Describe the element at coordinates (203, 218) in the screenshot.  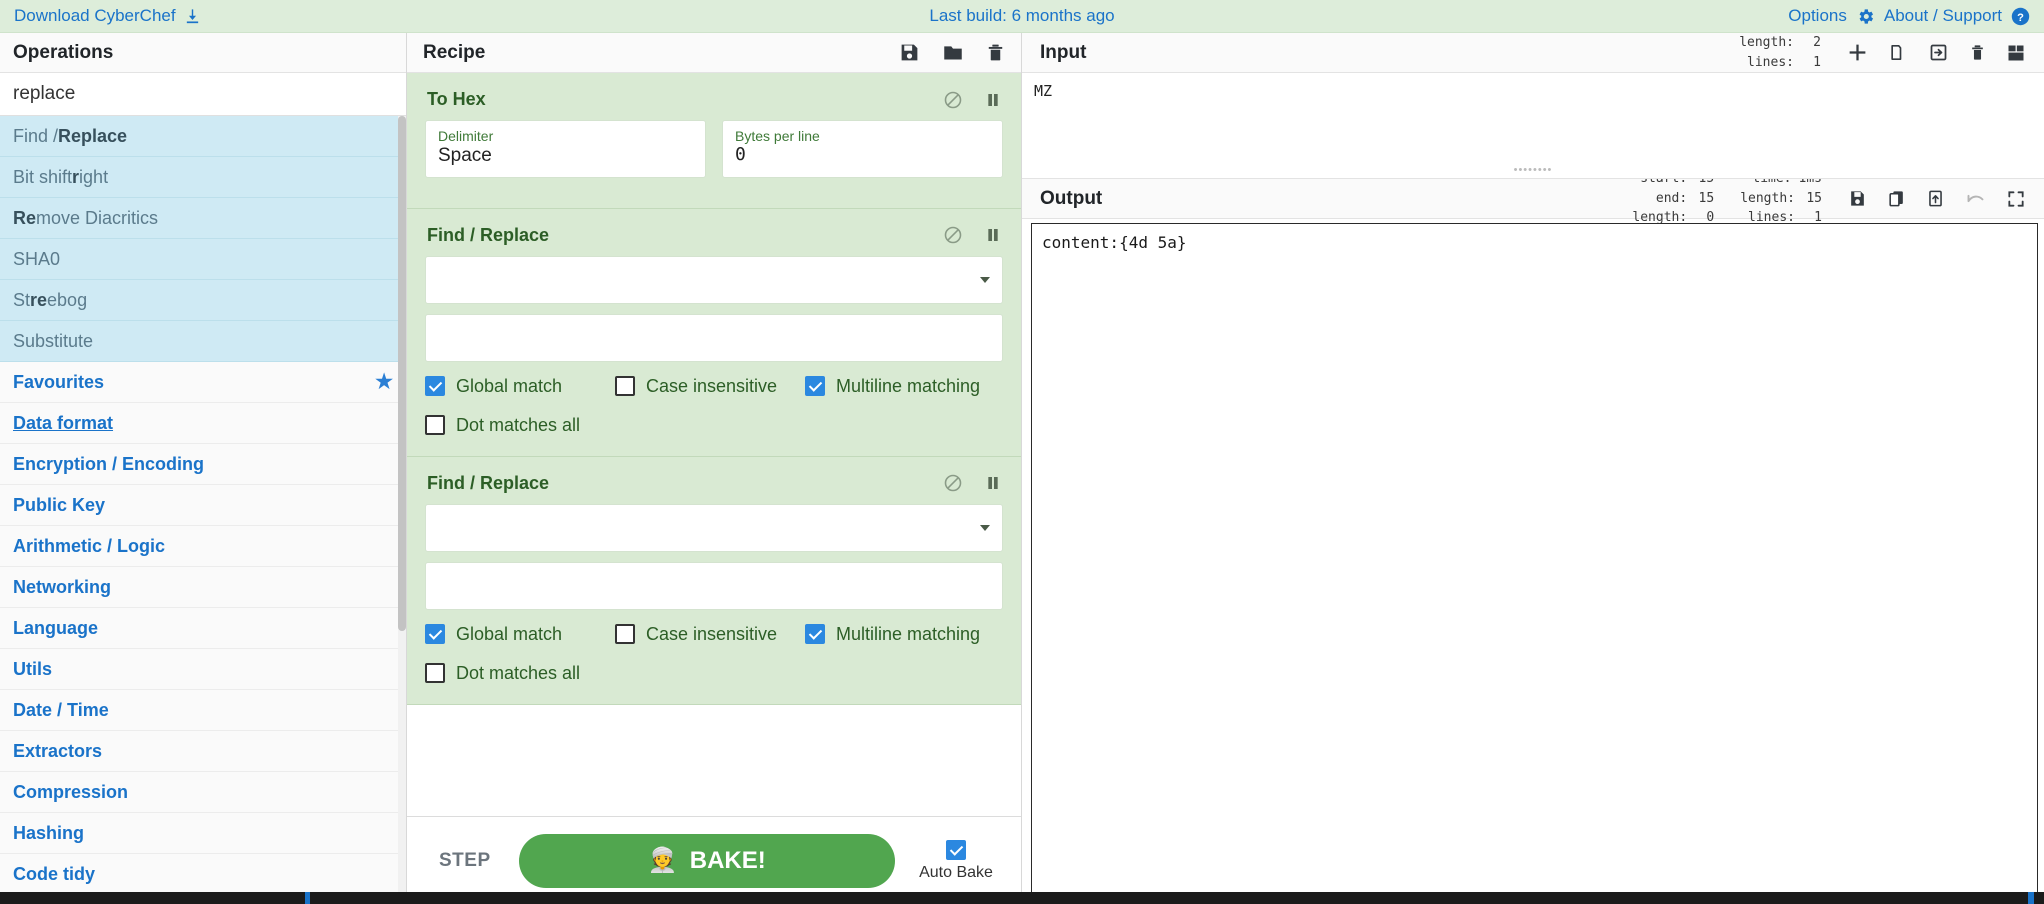
I see `operation-result-item: Re move Diacritics` at that location.